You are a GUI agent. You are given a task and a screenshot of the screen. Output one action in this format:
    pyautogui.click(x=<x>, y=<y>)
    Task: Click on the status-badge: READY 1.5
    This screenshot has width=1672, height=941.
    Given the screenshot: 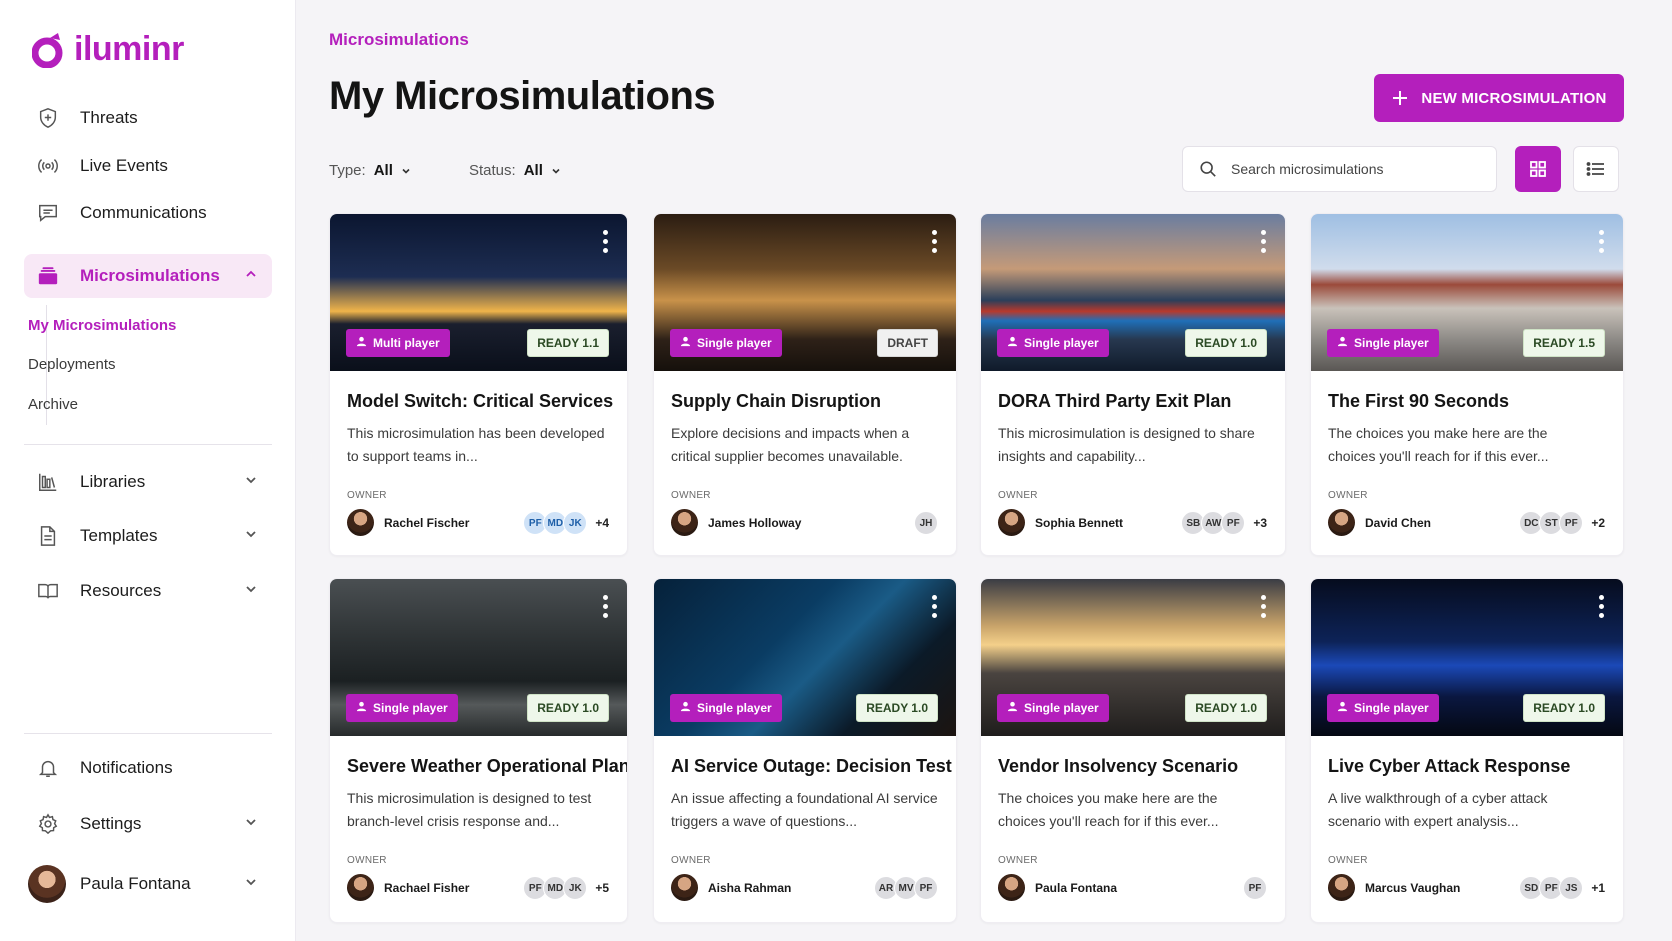 What is the action you would take?
    pyautogui.click(x=1564, y=343)
    